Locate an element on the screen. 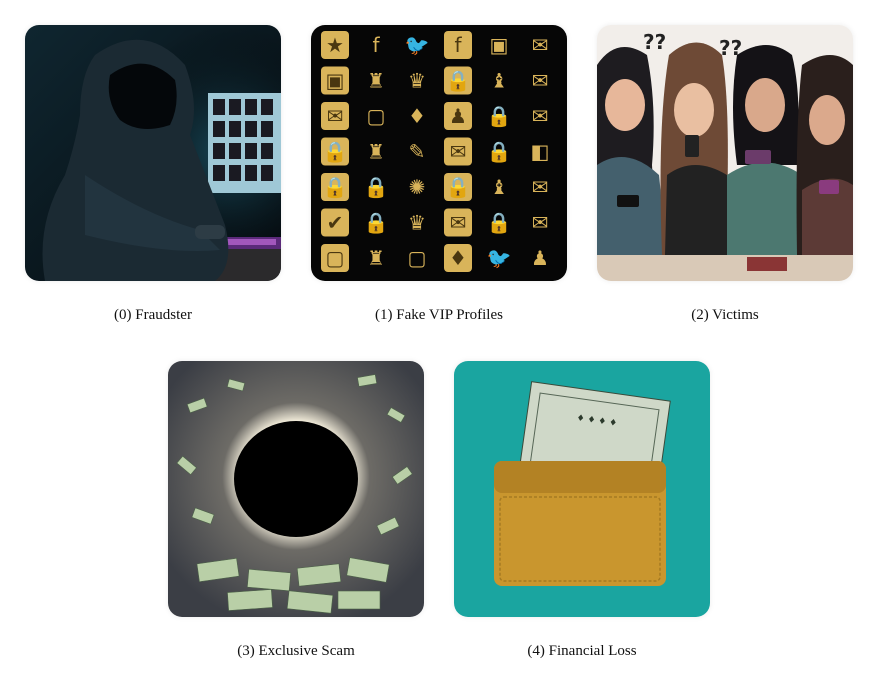 This screenshot has height=692, width=878. gold-icon: ★ is located at coordinates (335, 45).